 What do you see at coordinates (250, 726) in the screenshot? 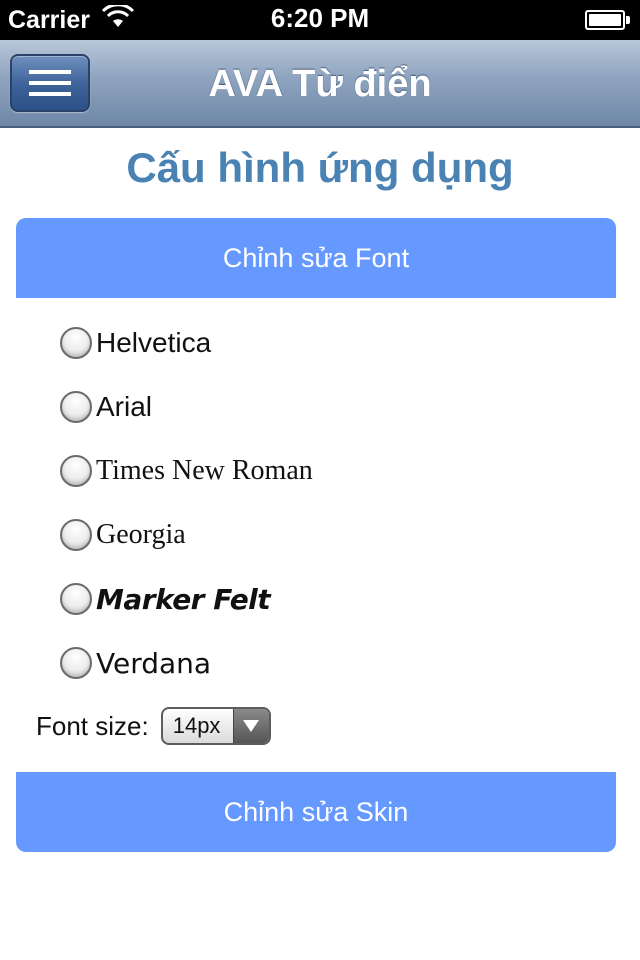
I see `chevron-down-icon` at bounding box center [250, 726].